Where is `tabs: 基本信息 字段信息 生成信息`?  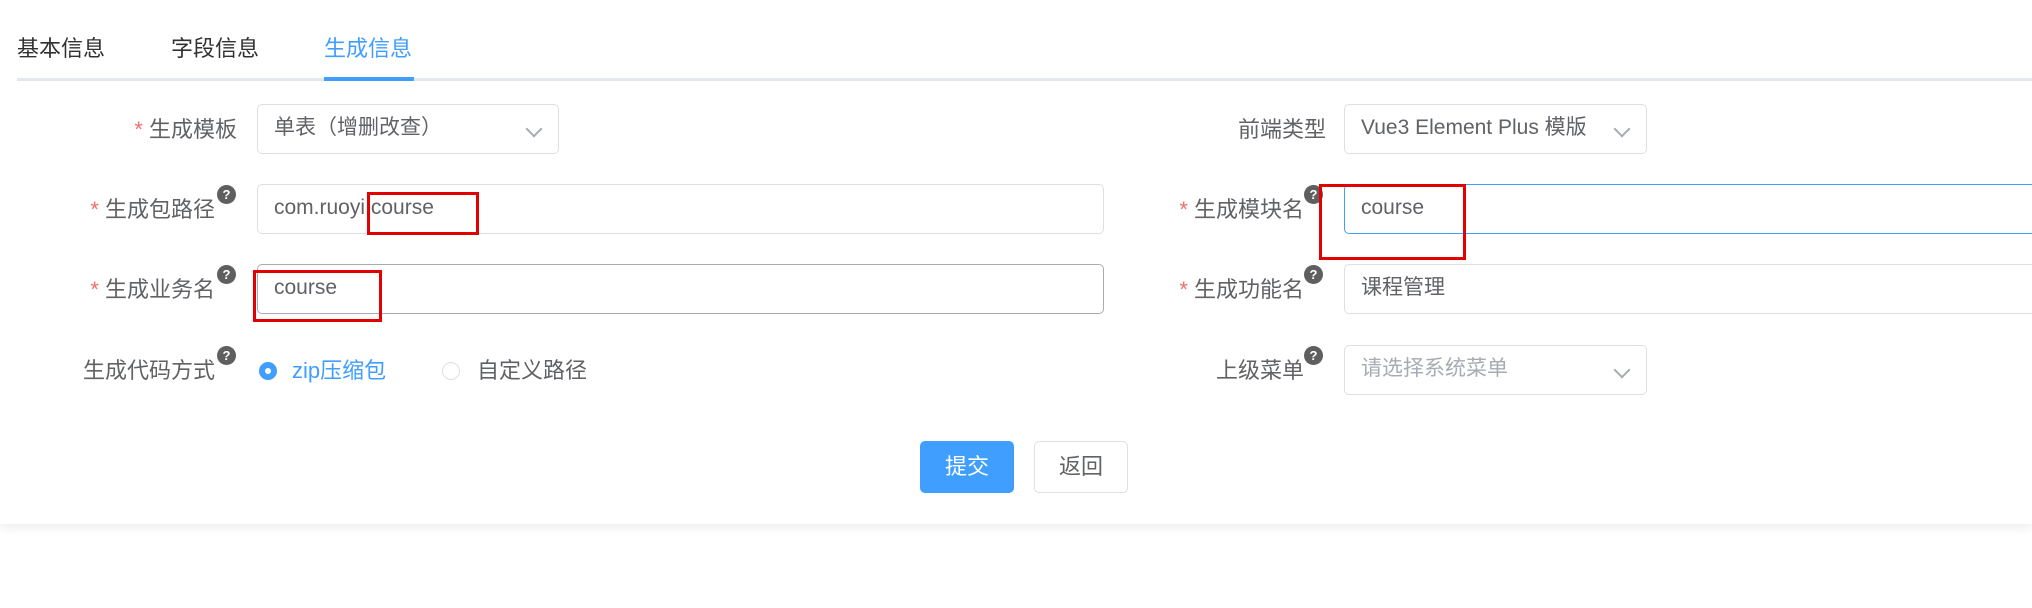 tabs: 基本信息 字段信息 生成信息 is located at coordinates (1016, 41).